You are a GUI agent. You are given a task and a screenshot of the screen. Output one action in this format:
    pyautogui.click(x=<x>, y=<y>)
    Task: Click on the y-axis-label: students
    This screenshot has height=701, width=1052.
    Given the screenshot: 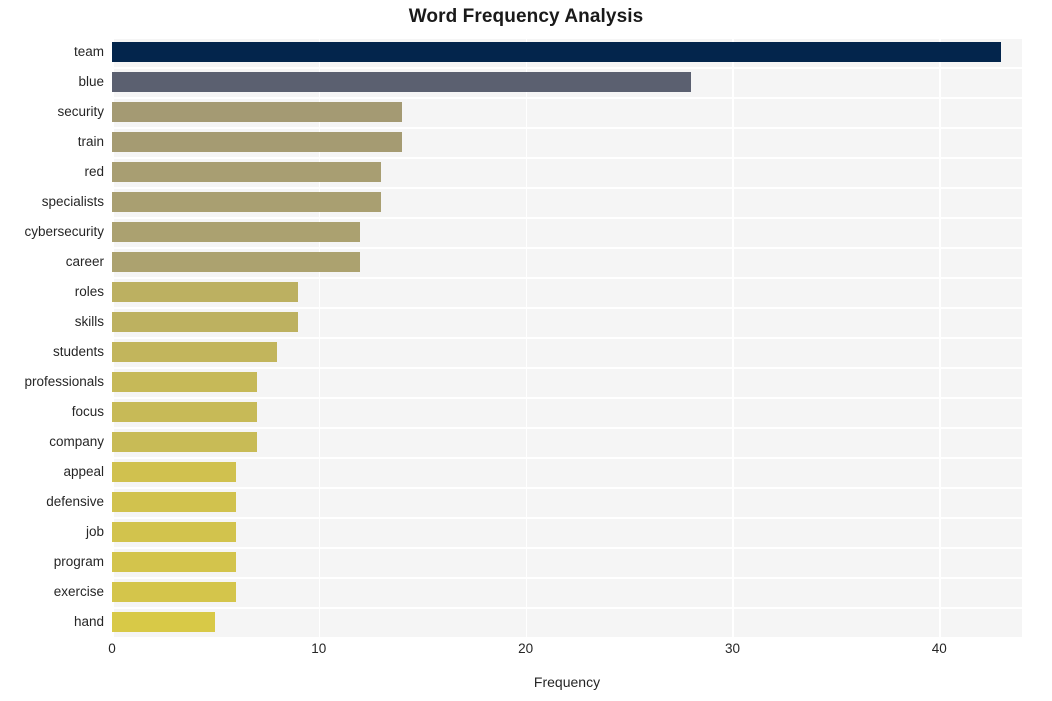 What is the action you would take?
    pyautogui.click(x=78, y=351)
    